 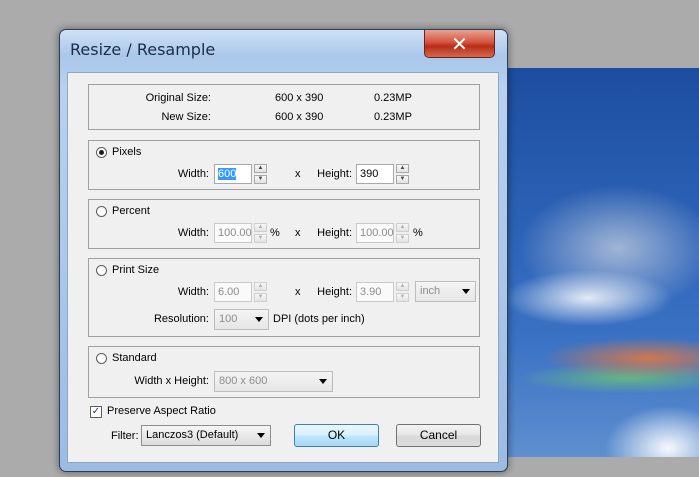 I want to click on percent-width-value: 100.00, so click(x=235, y=233).